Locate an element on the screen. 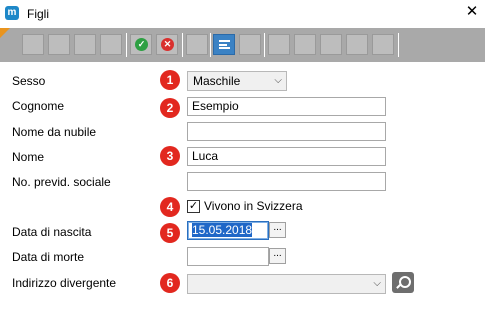 Image resolution: width=485 pixels, height=335 pixels. cancel-button: ✕ is located at coordinates (167, 44).